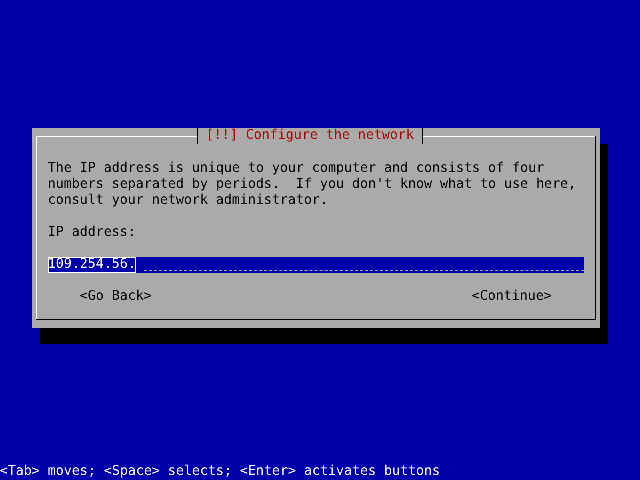 Image resolution: width=640 pixels, height=480 pixels. What do you see at coordinates (316, 265) in the screenshot?
I see `ip-address-field: 109.254.56.` at bounding box center [316, 265].